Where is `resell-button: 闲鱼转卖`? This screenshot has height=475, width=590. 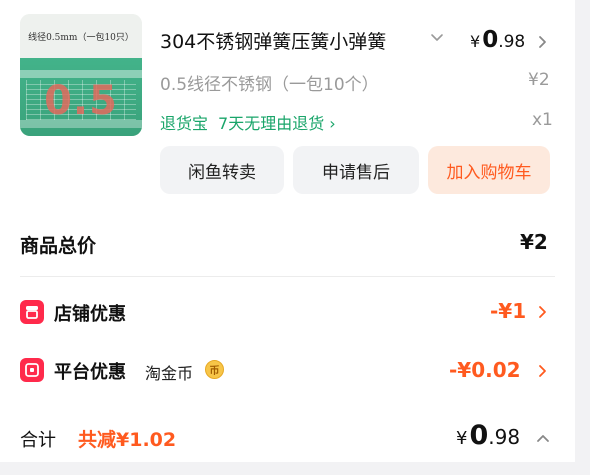 resell-button: 闲鱼转卖 is located at coordinates (222, 170).